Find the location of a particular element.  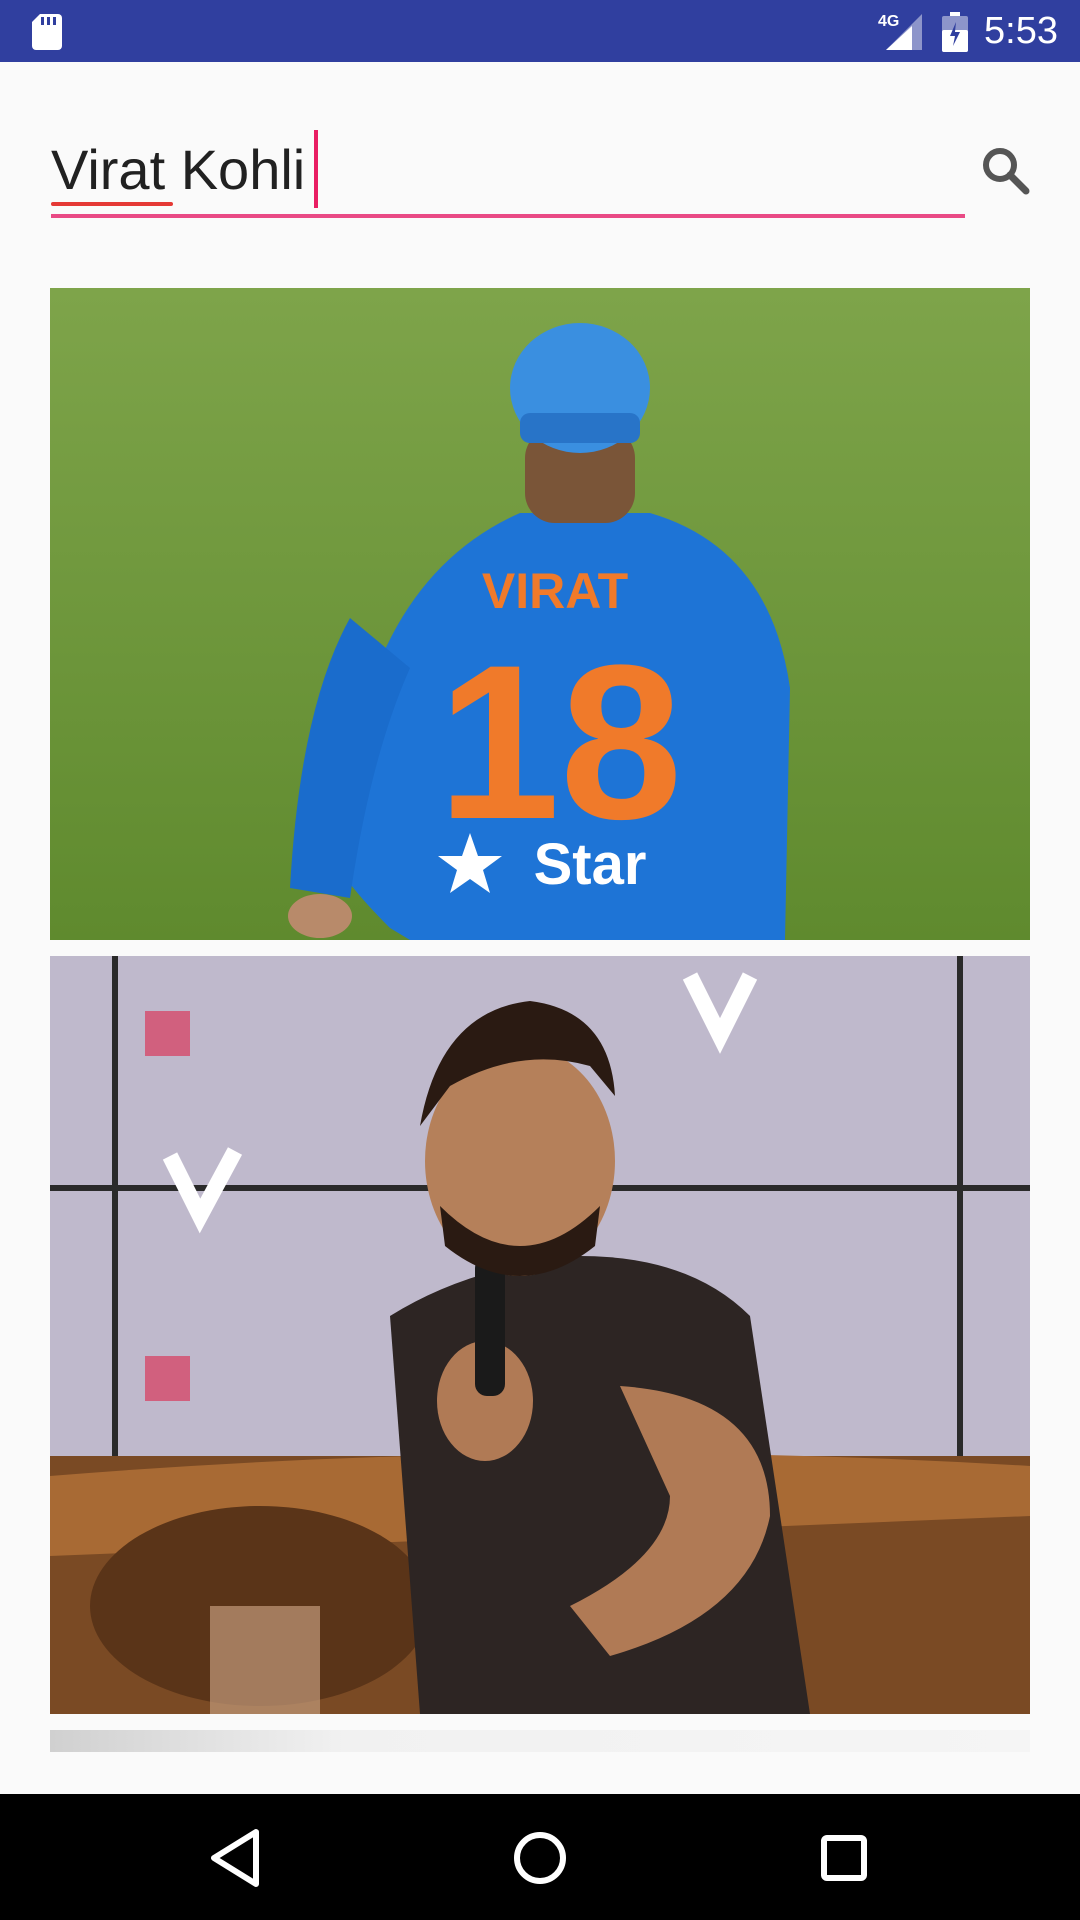

search-field: Virat Kohli is located at coordinates (508, 175).